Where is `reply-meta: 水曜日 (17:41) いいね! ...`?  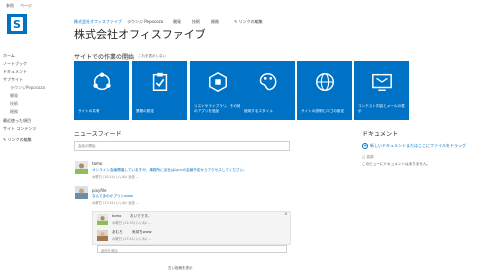
reply-meta: 水曜日 (17:41) いいね! ... is located at coordinates (131, 238).